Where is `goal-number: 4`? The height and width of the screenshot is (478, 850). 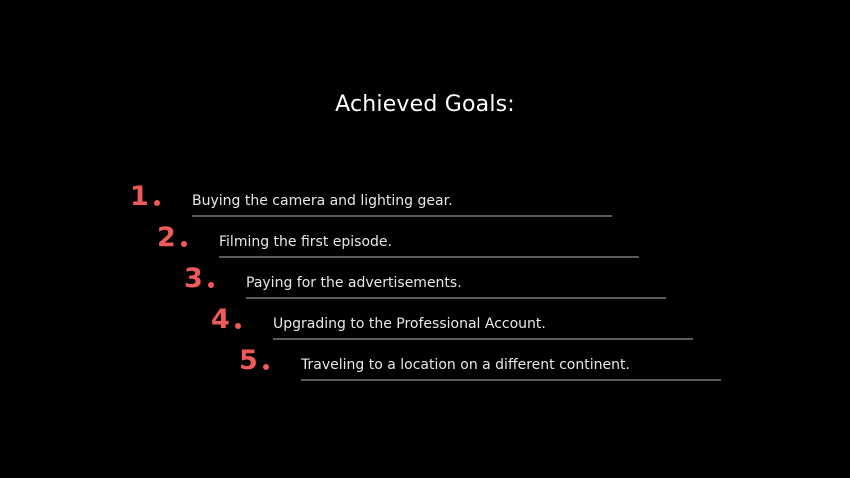
goal-number: 4 is located at coordinates (220, 319).